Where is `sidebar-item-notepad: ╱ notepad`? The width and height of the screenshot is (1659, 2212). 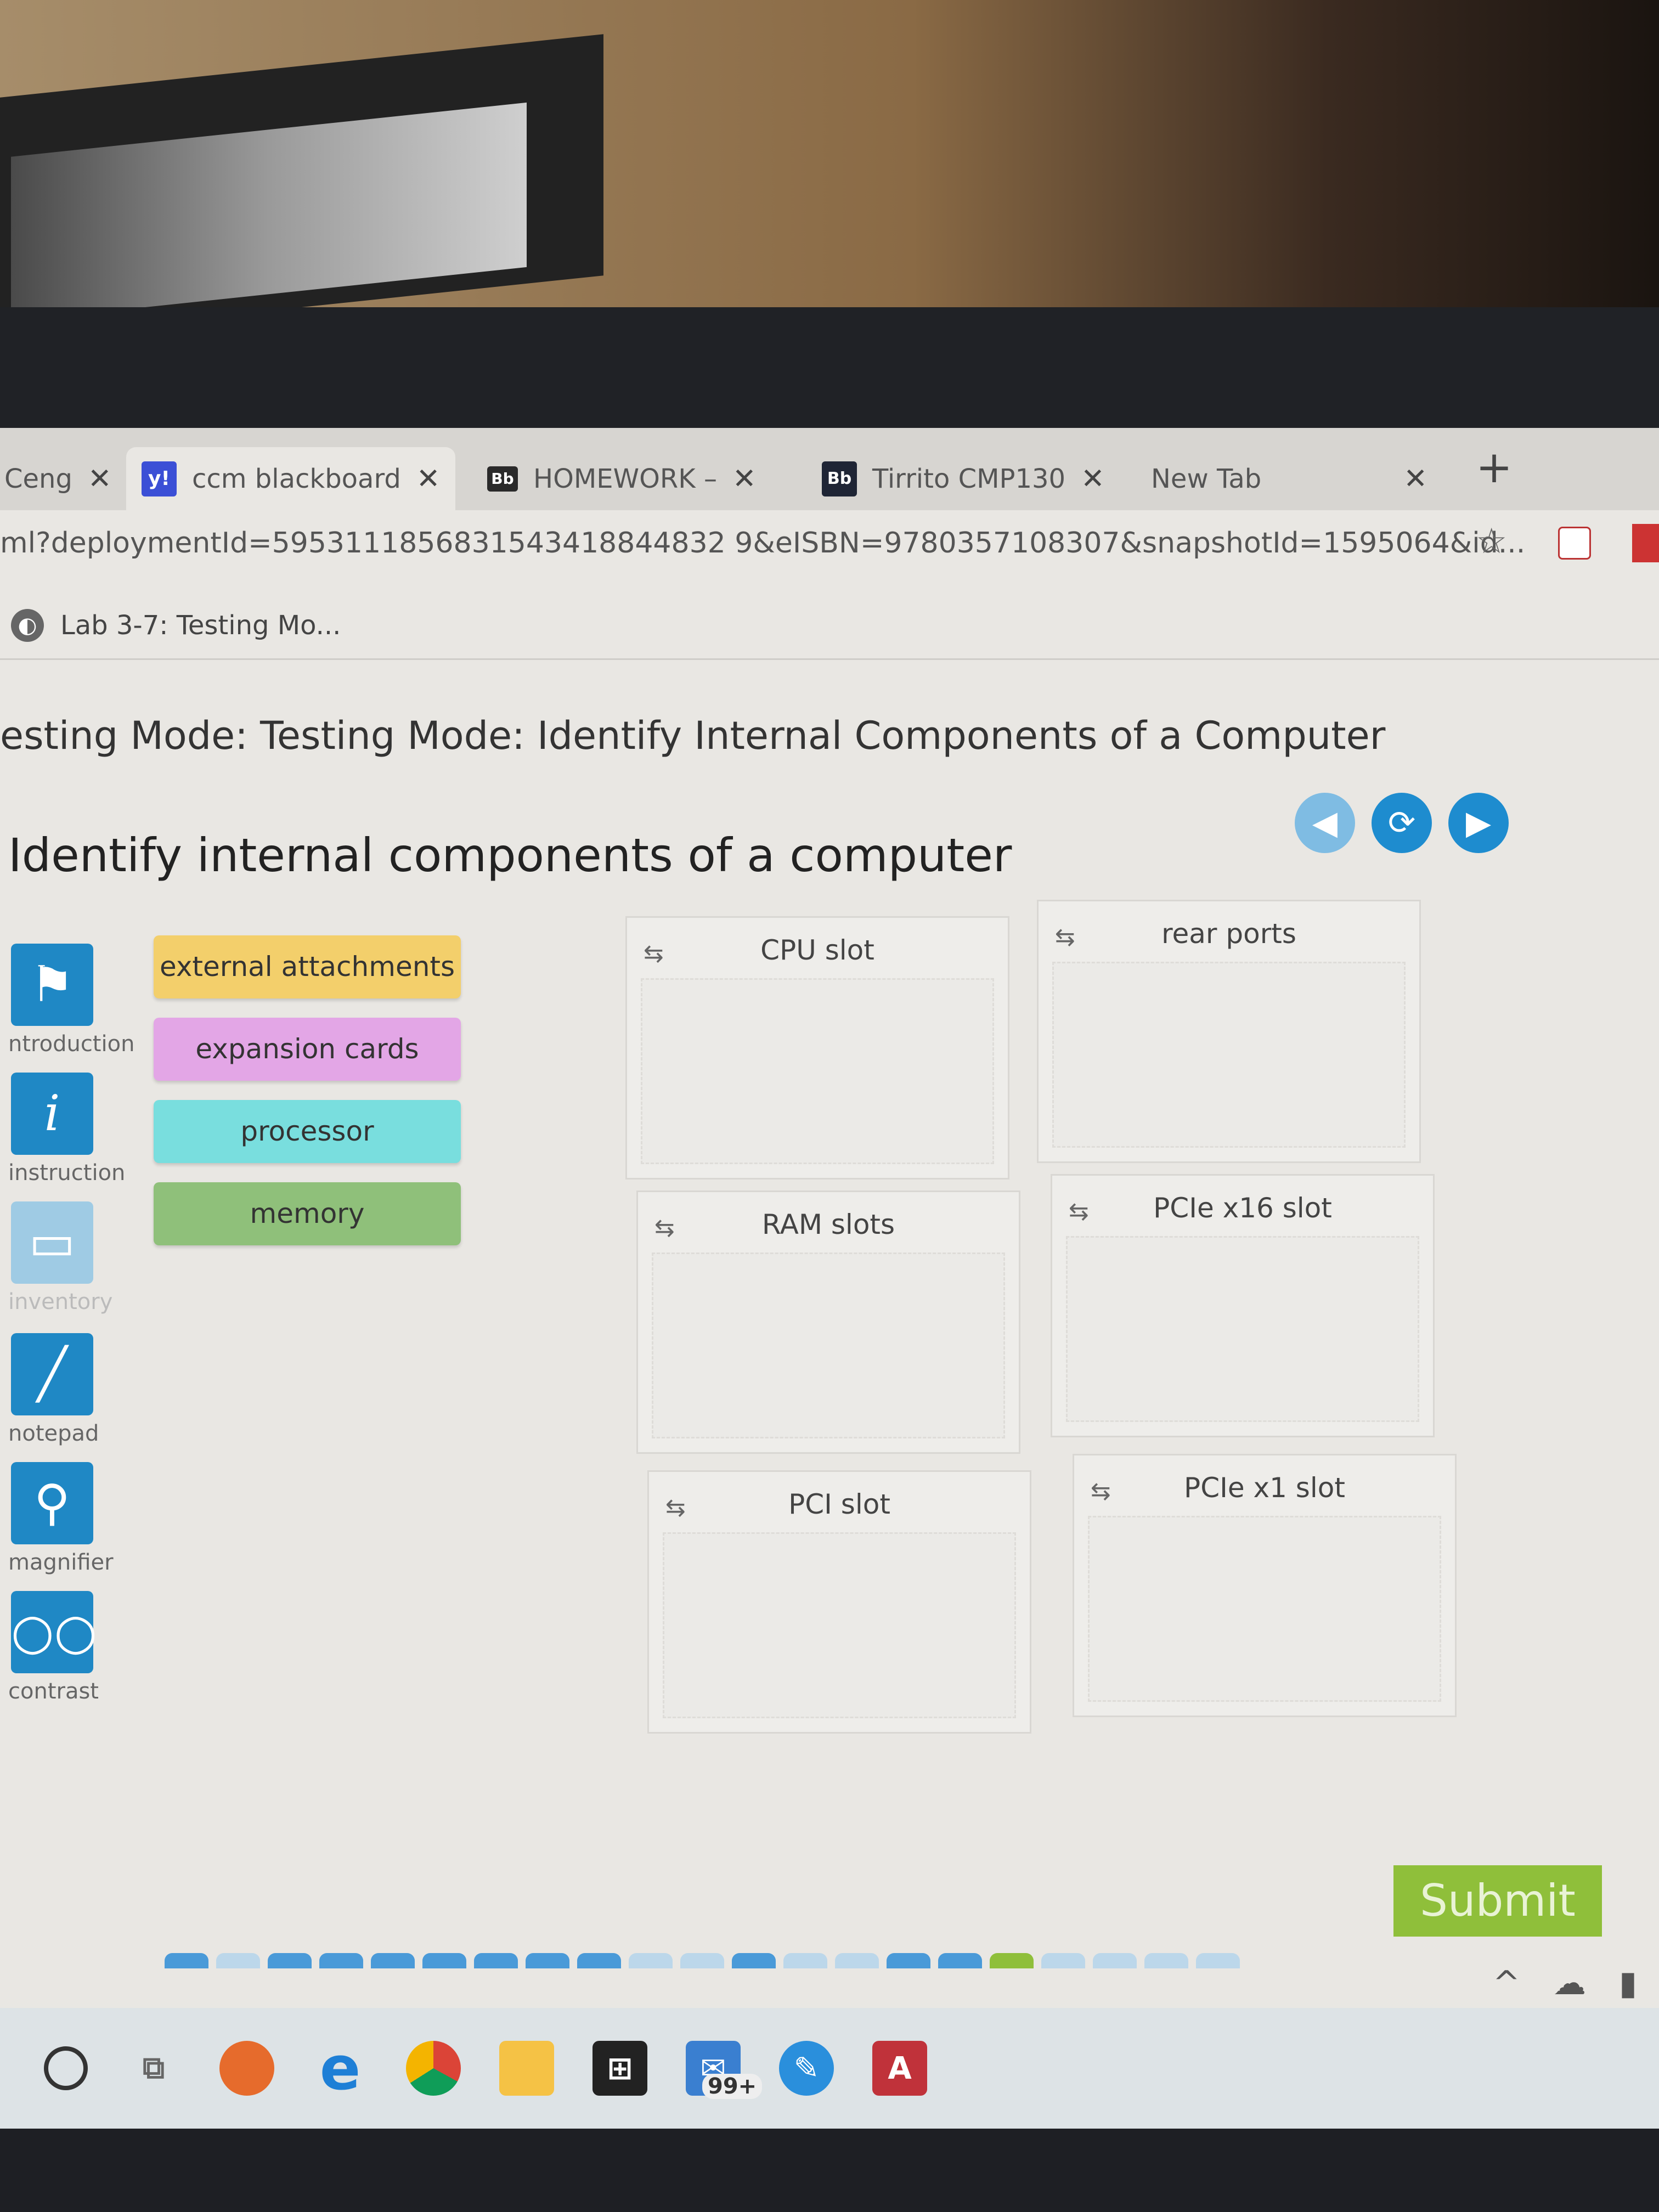
sidebar-item-notepad: ╱ notepad is located at coordinates (53, 1390).